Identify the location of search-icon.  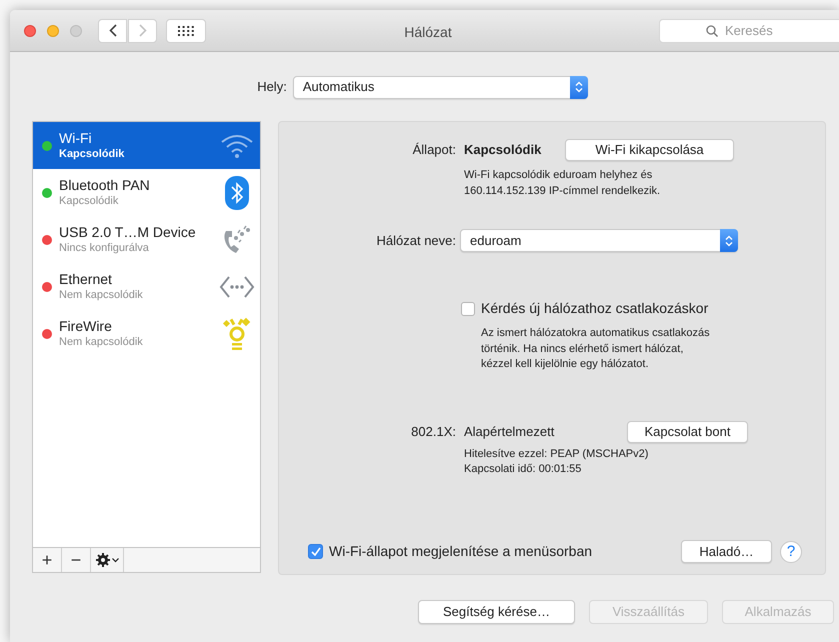
(712, 30).